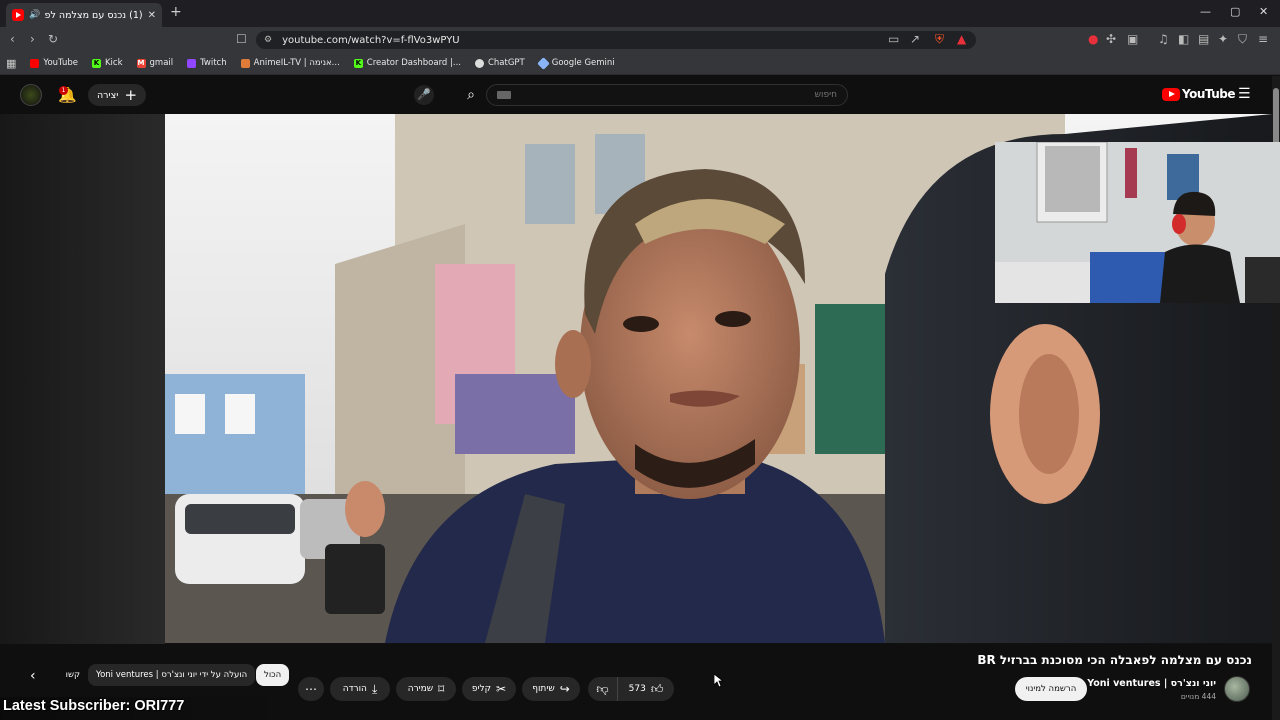 The image size is (1280, 720). What do you see at coordinates (63, 90) in the screenshot?
I see `notification-badge: 1` at bounding box center [63, 90].